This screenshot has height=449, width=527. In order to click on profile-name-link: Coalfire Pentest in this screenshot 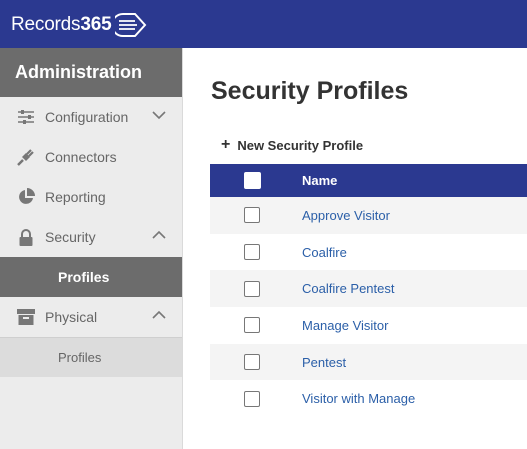, I will do `click(348, 288)`.